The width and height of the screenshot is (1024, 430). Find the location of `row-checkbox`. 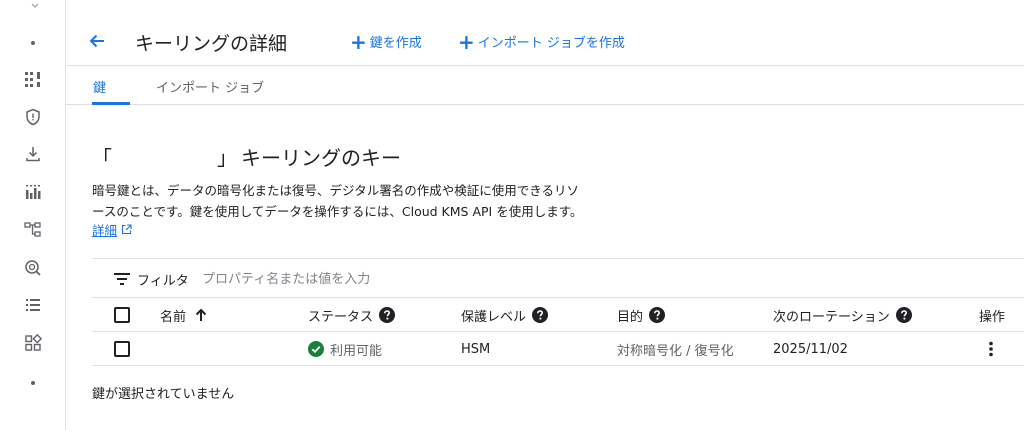

row-checkbox is located at coordinates (122, 349).